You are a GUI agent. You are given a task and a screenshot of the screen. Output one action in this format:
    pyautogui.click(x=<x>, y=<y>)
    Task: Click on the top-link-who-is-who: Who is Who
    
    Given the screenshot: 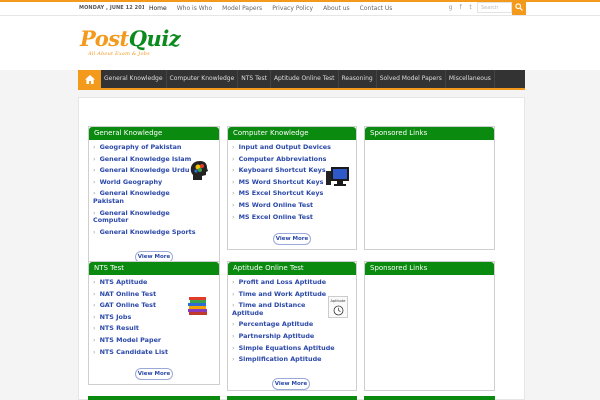 What is the action you would take?
    pyautogui.click(x=194, y=9)
    